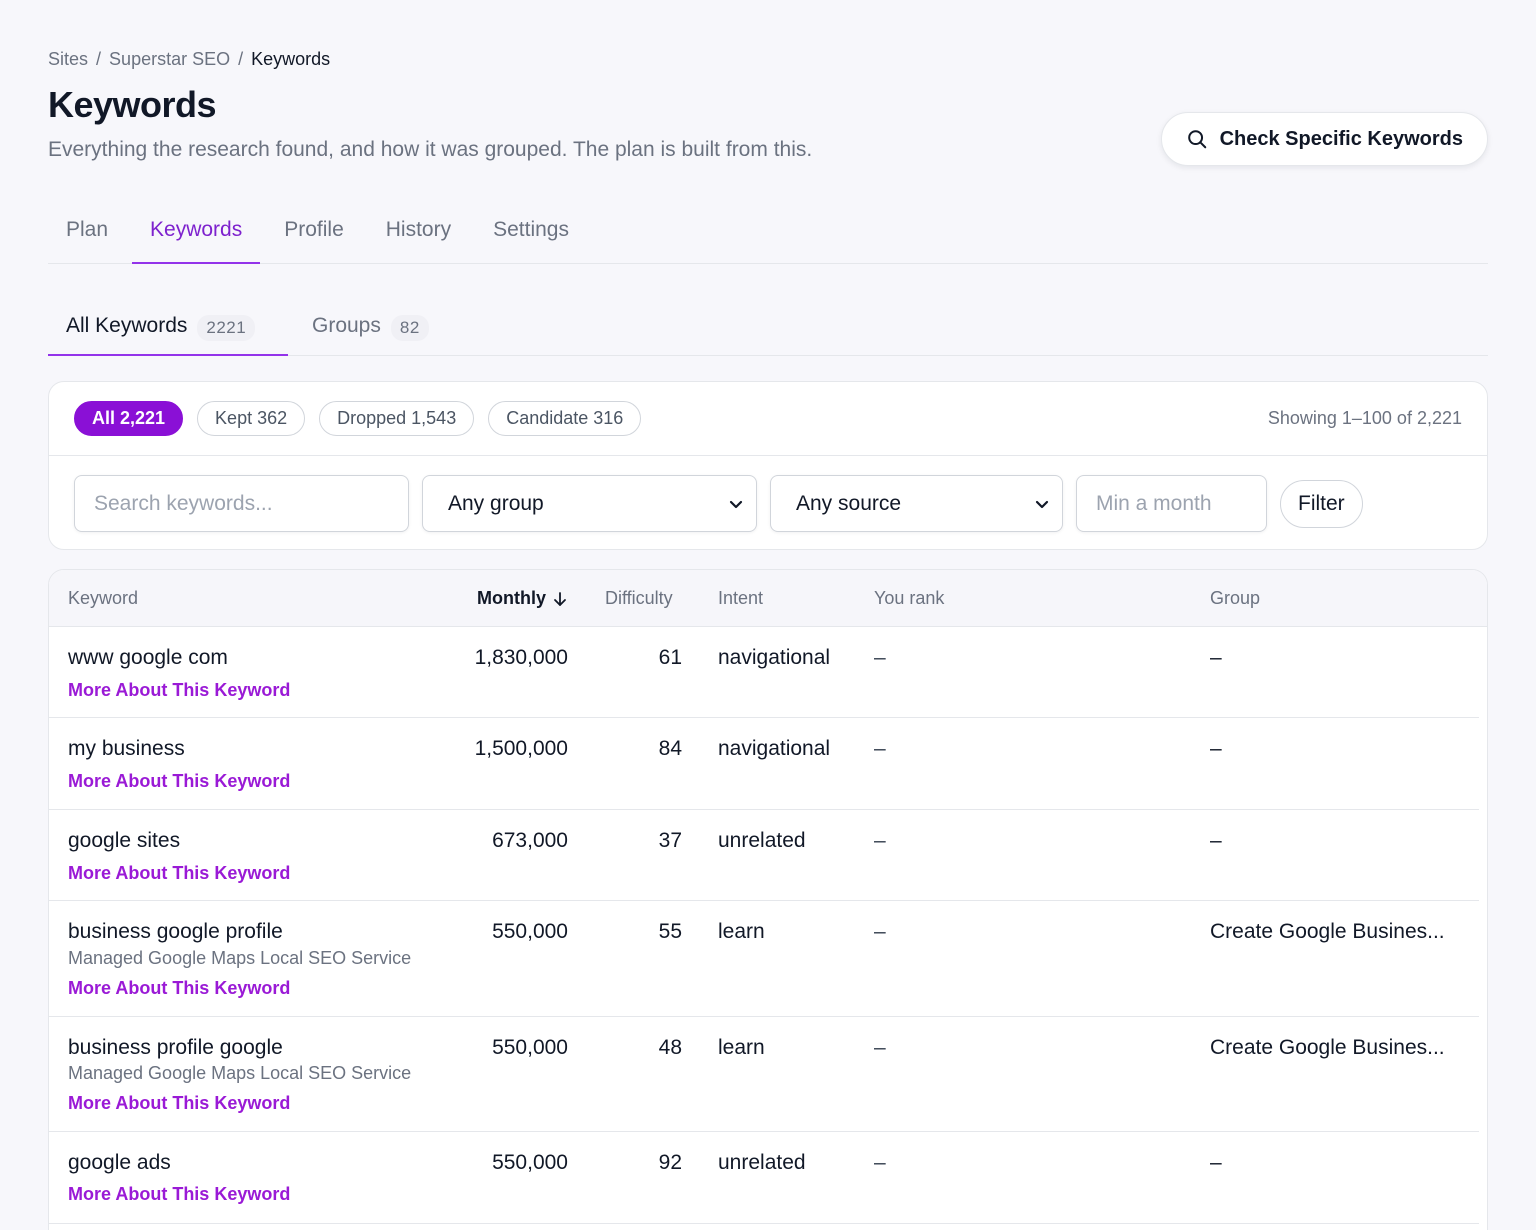 The height and width of the screenshot is (1230, 1536). Describe the element at coordinates (226, 328) in the screenshot. I see `count-badge: 2221` at that location.